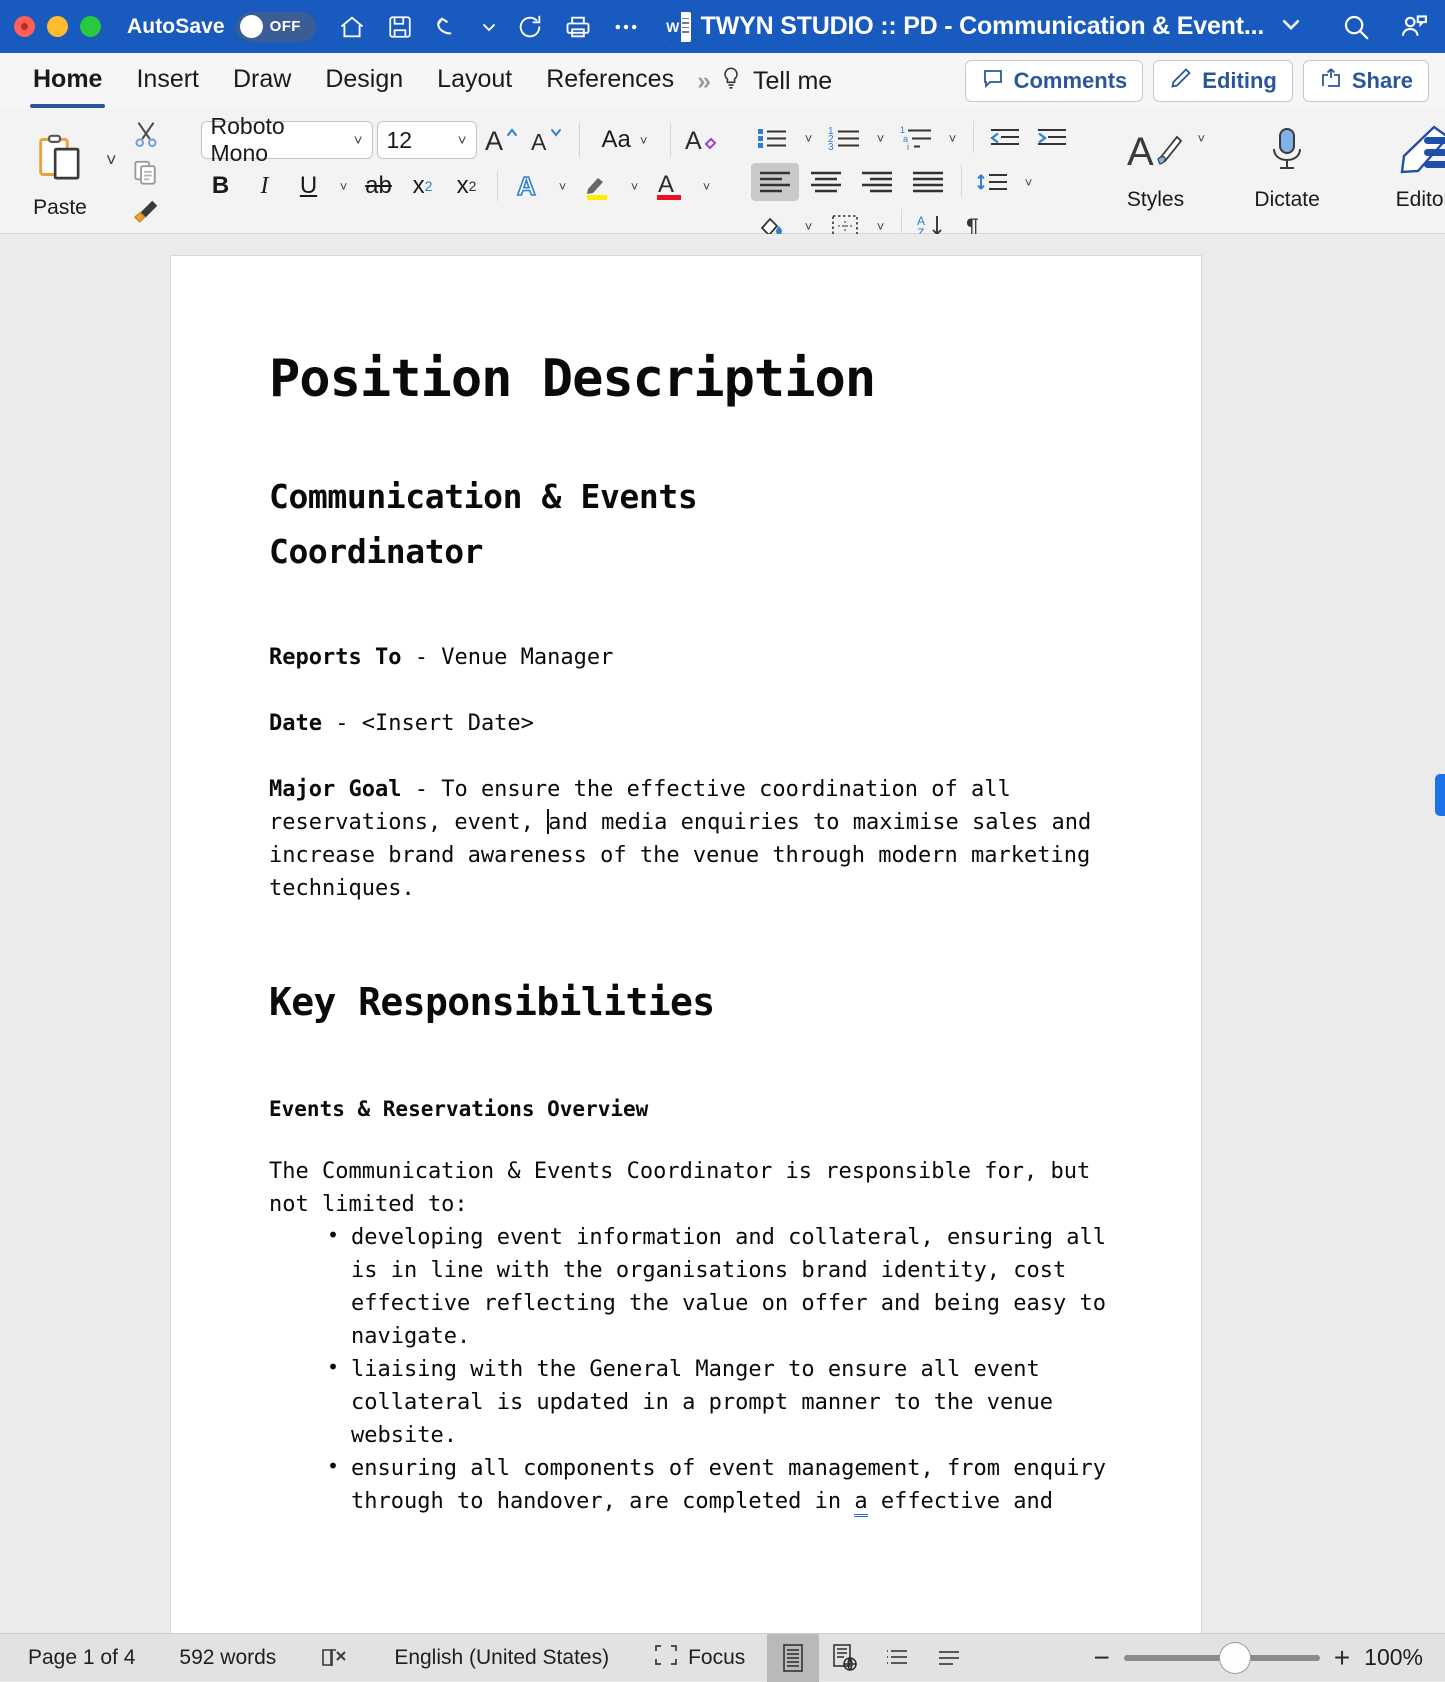 The height and width of the screenshot is (1682, 1445). Describe the element at coordinates (501, 1658) in the screenshot. I see `language-indicator: English (United States)` at that location.